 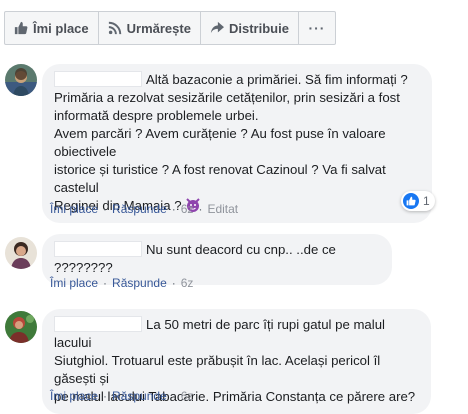 I want to click on like-button-label: Îmi place, so click(x=61, y=28).